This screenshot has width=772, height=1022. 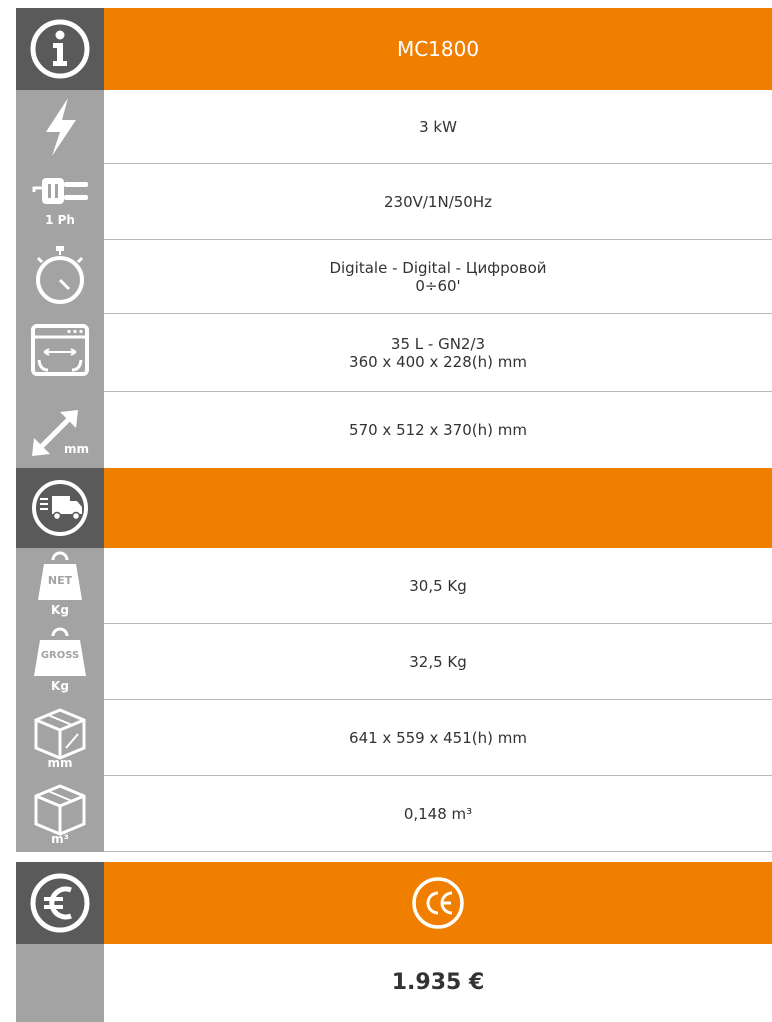 I want to click on timer-value: Digitale - Digital - Цифровой 0÷60', so click(x=438, y=277).